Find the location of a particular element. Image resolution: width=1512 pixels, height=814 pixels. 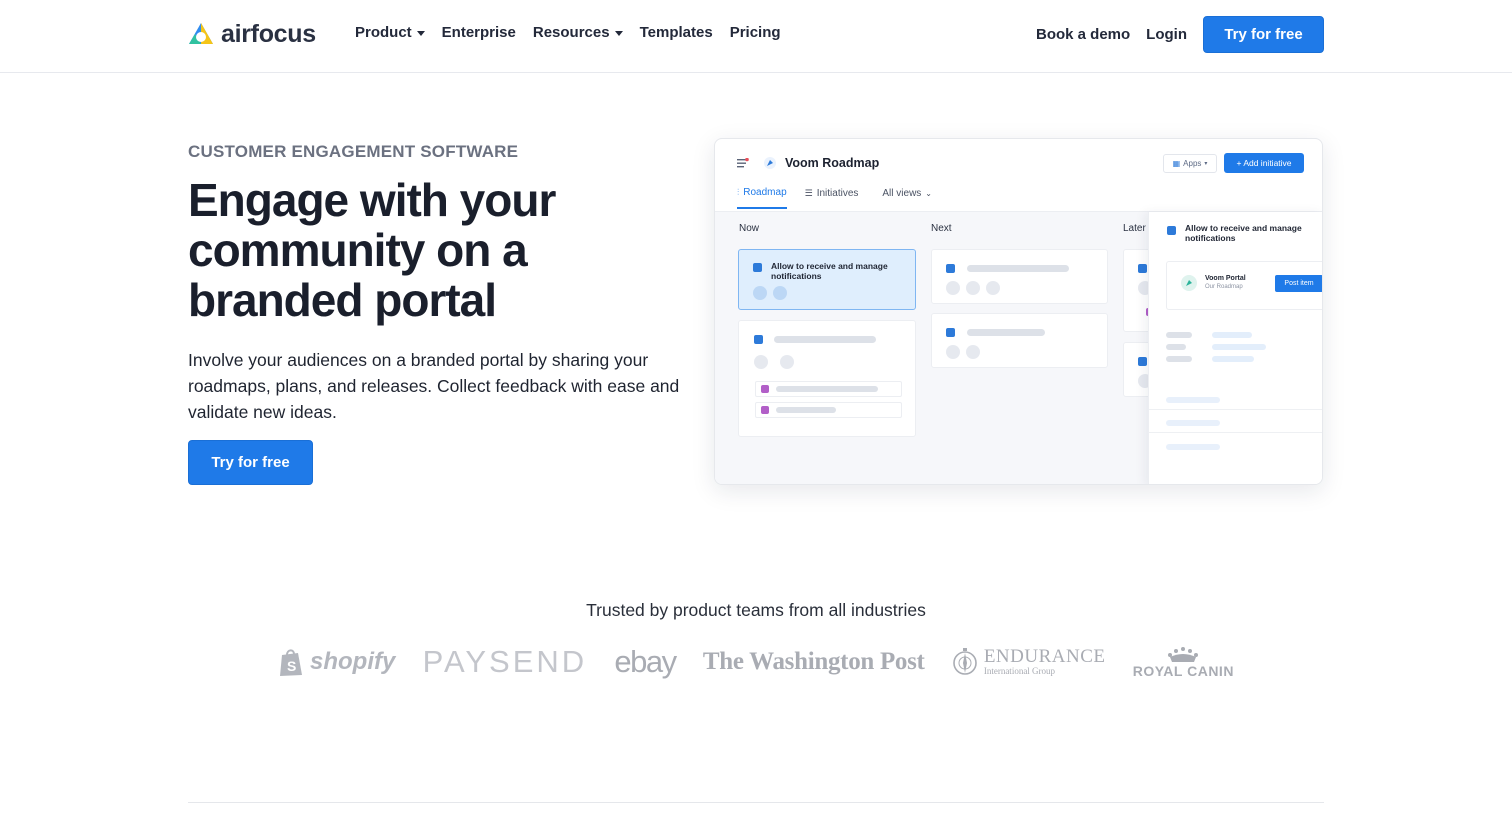

tab-roadmap: ⫶ Roadmap is located at coordinates (762, 198).